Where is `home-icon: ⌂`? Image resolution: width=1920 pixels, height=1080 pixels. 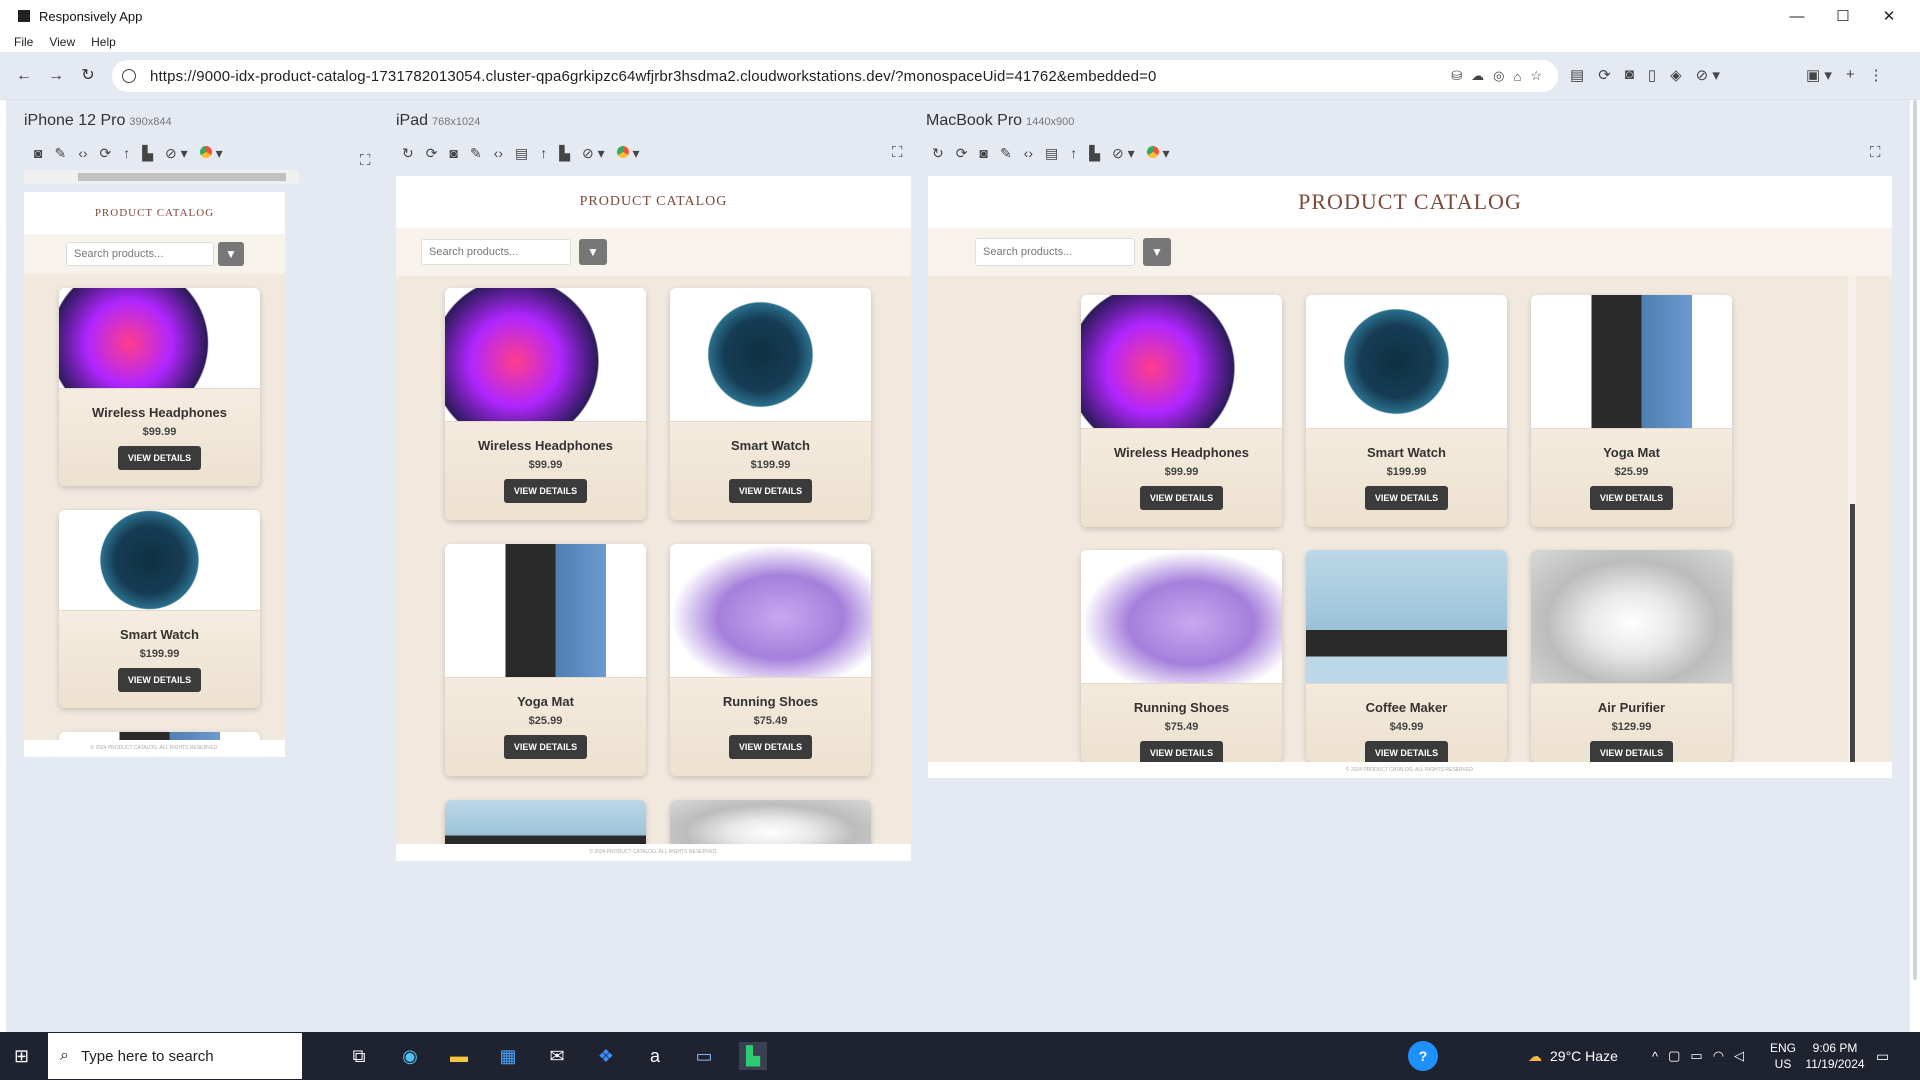
home-icon: ⌂ is located at coordinates (1517, 76).